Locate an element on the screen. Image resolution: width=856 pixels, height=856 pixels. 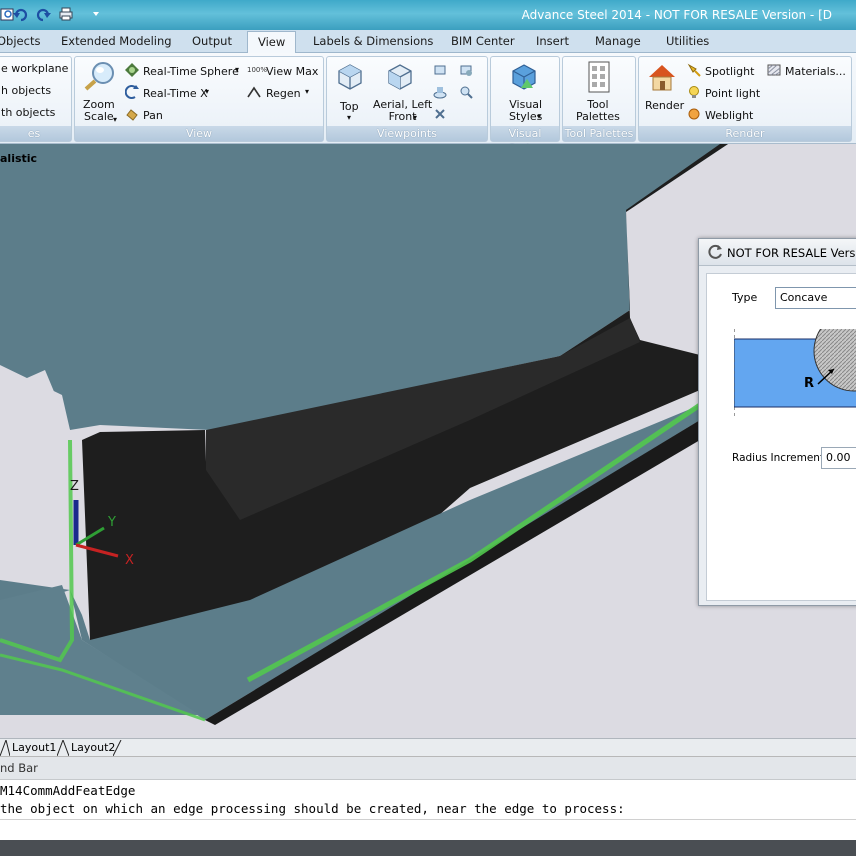
workplane-button: e workplane is located at coordinates (34, 68).